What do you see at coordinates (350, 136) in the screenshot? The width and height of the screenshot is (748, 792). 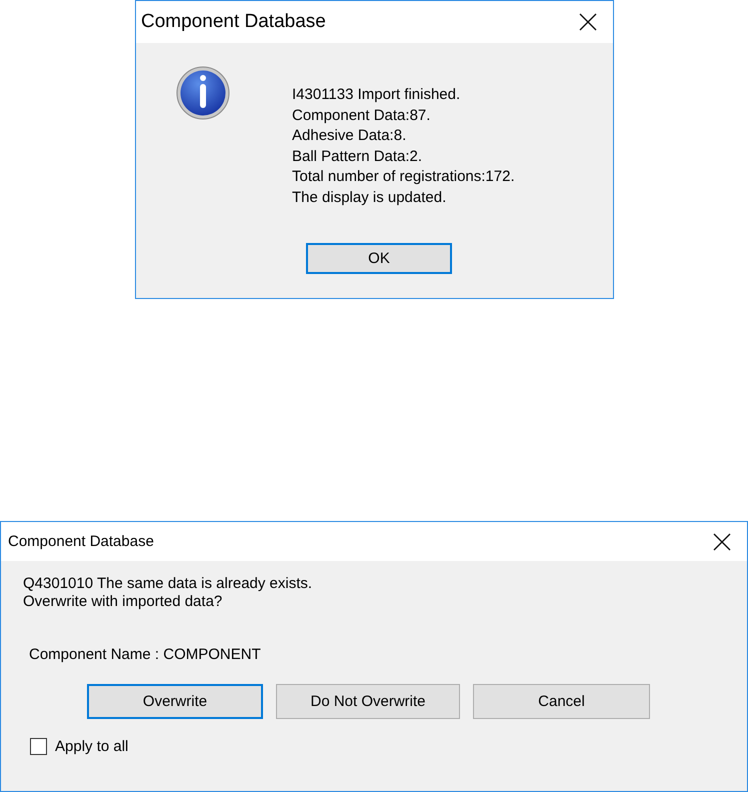 I see `message-text: Adhesive Data:8.` at bounding box center [350, 136].